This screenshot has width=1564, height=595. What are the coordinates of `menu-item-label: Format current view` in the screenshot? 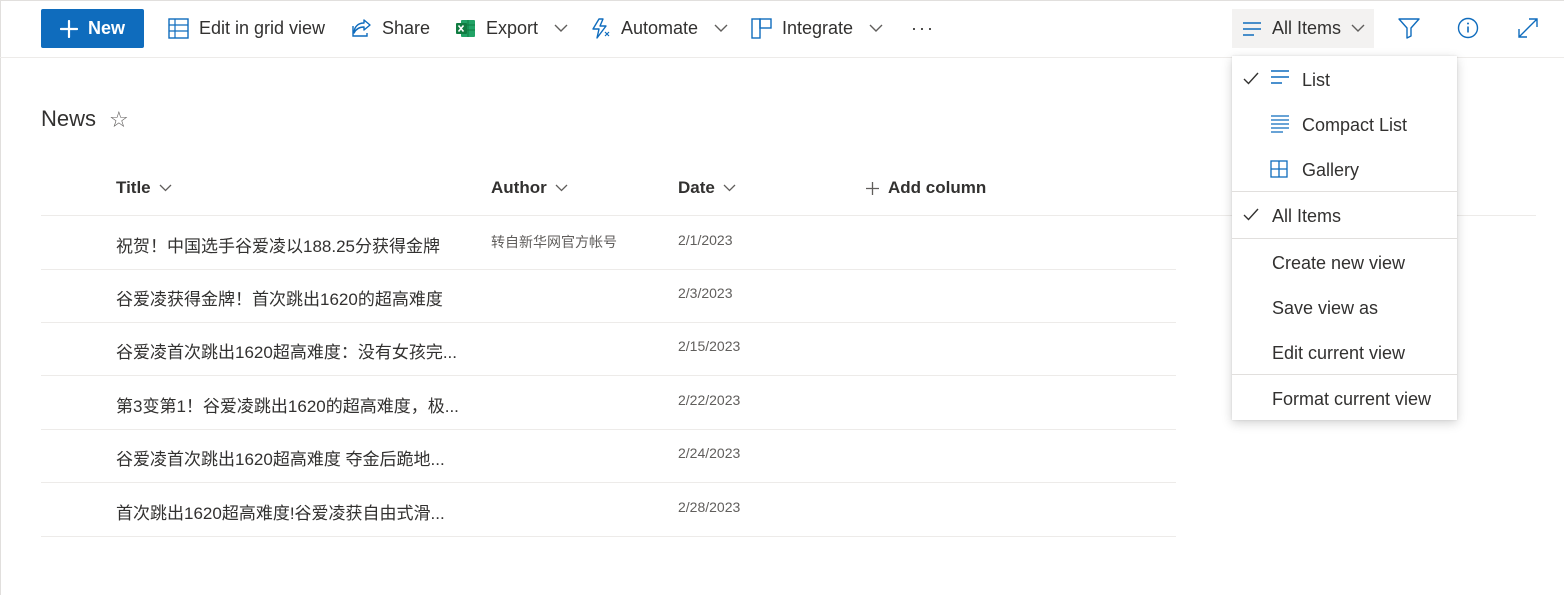 It's located at (1352, 398).